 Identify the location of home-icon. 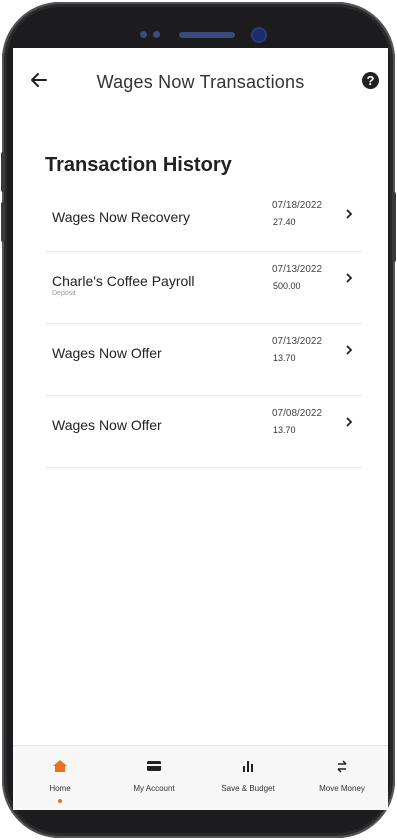
(60, 766).